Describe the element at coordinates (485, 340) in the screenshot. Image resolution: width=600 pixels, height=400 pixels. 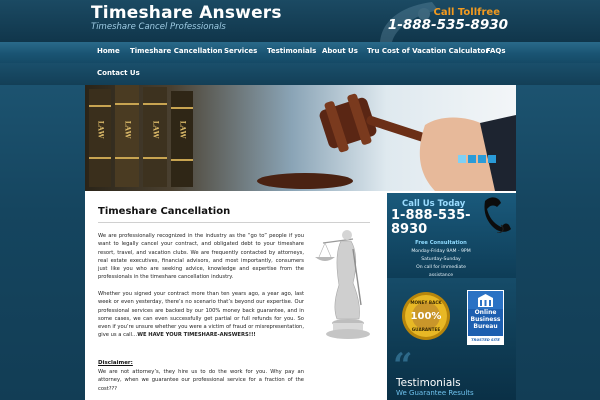
I see `bbb-trusted-label: TRUSTED SITE` at that location.